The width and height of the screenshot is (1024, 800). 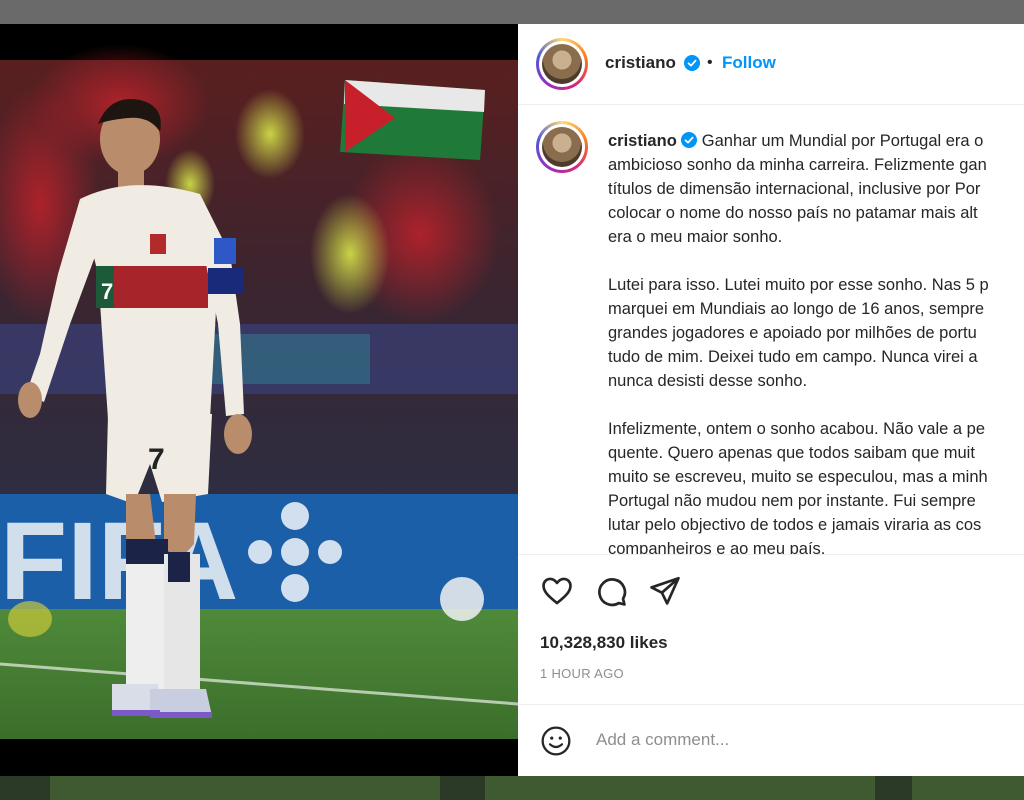 What do you see at coordinates (582, 673) in the screenshot?
I see `post-time: 1 HOUR AGO` at bounding box center [582, 673].